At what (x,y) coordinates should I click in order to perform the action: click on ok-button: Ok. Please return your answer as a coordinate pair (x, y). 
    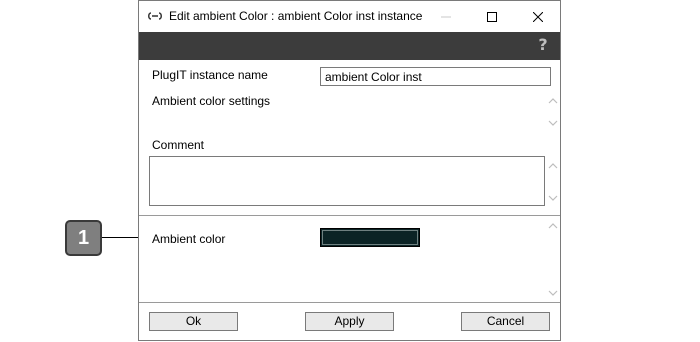
    Looking at the image, I should click on (193, 321).